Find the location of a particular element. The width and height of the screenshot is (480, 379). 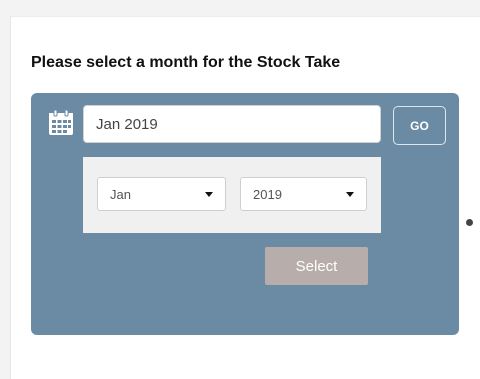

calendar-icon is located at coordinates (61, 123).